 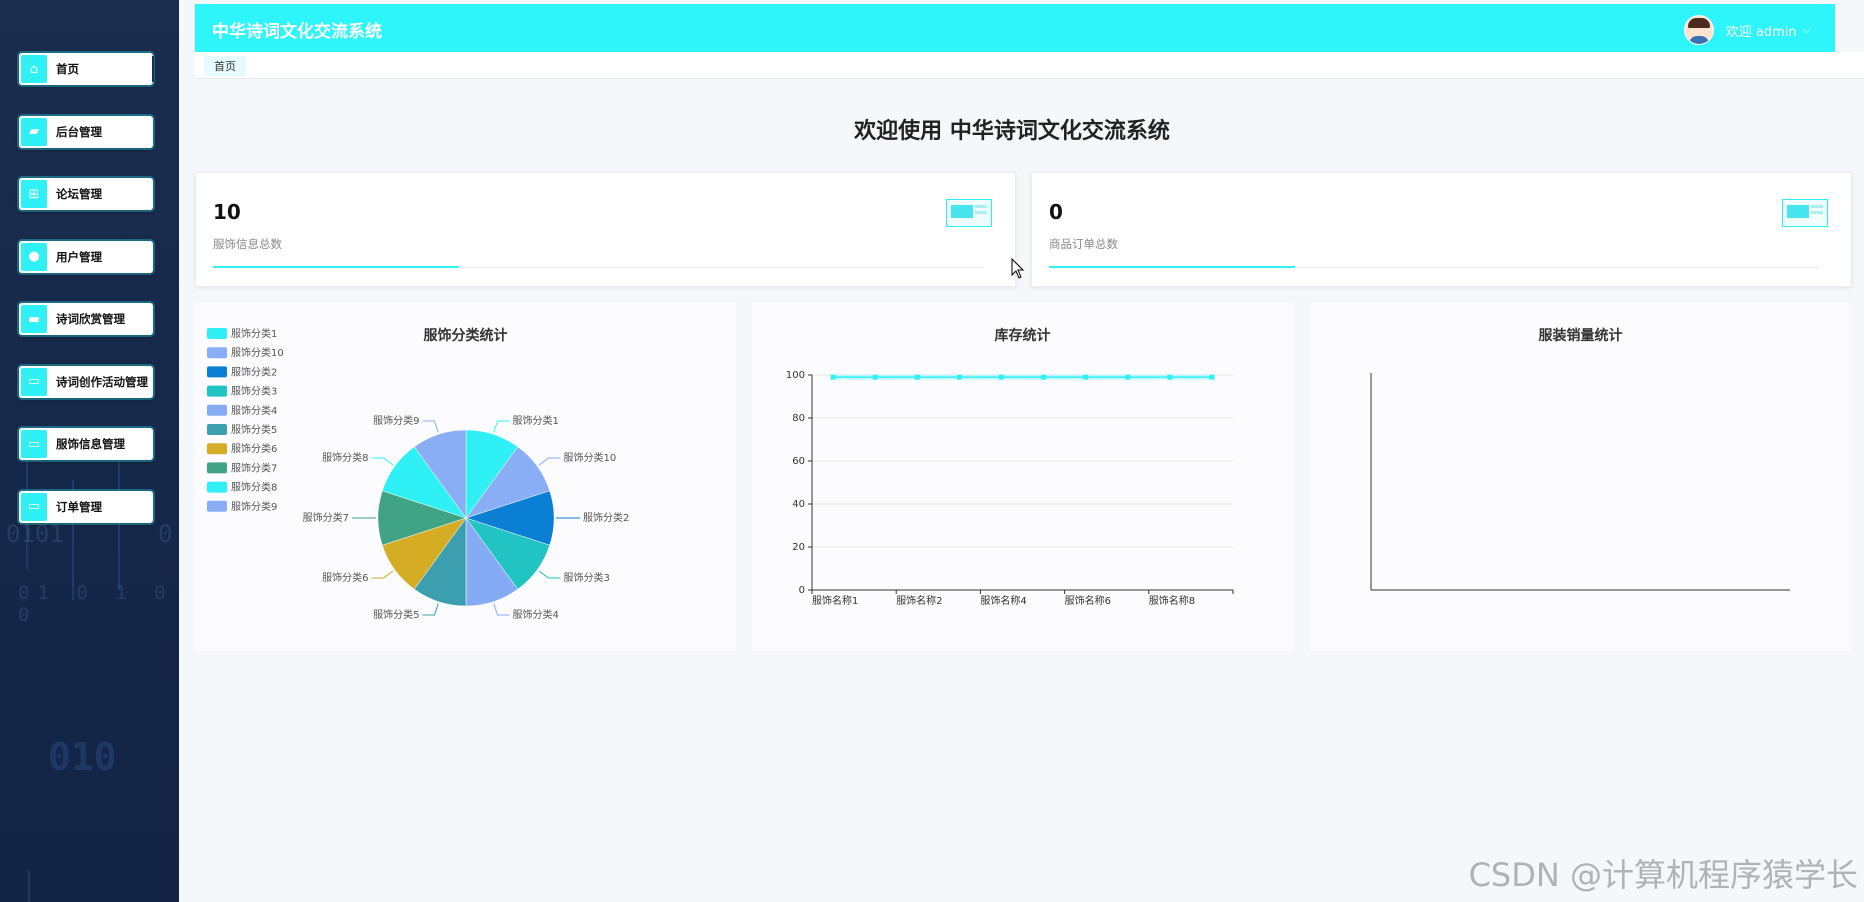 I want to click on y-tick-label: 20, so click(x=798, y=547).